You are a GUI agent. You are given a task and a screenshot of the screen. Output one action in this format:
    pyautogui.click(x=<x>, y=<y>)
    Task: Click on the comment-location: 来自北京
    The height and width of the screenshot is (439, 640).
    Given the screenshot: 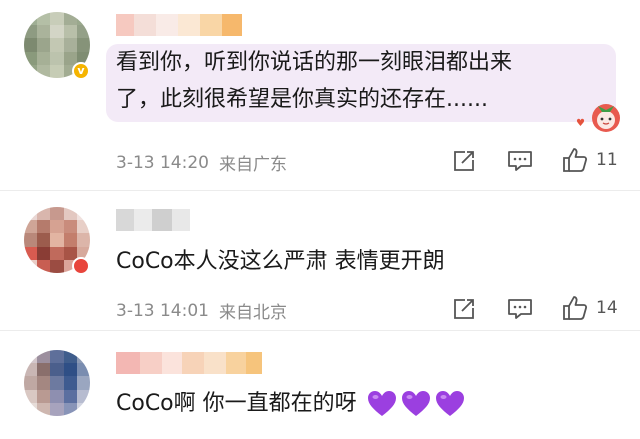 What is the action you would take?
    pyautogui.click(x=252, y=313)
    